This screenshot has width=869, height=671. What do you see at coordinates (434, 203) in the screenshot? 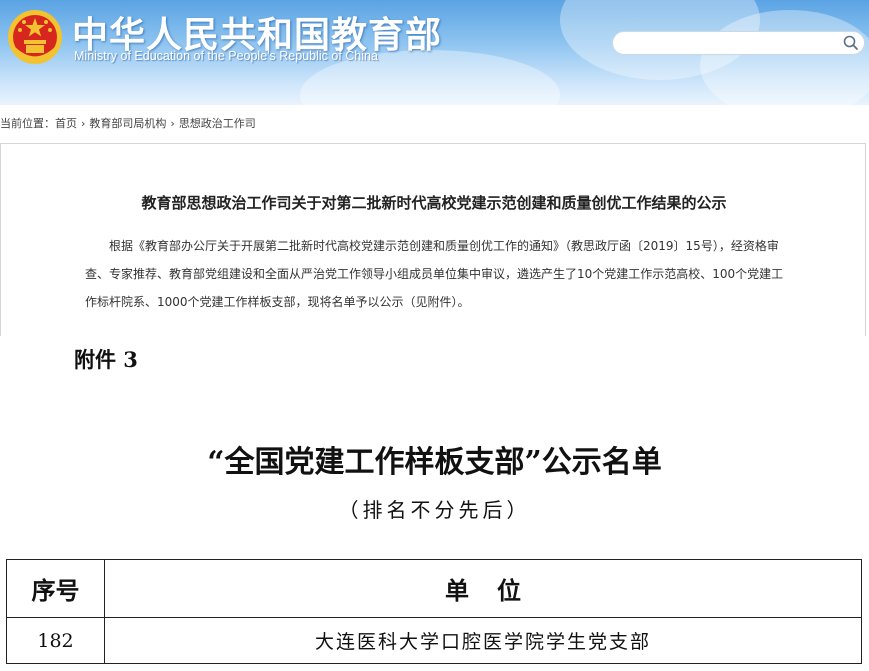
I see `article-title: 教育部思想政治工作司关于对第二批新时代高校党建示范创建和质量创优工作结果的公示` at bounding box center [434, 203].